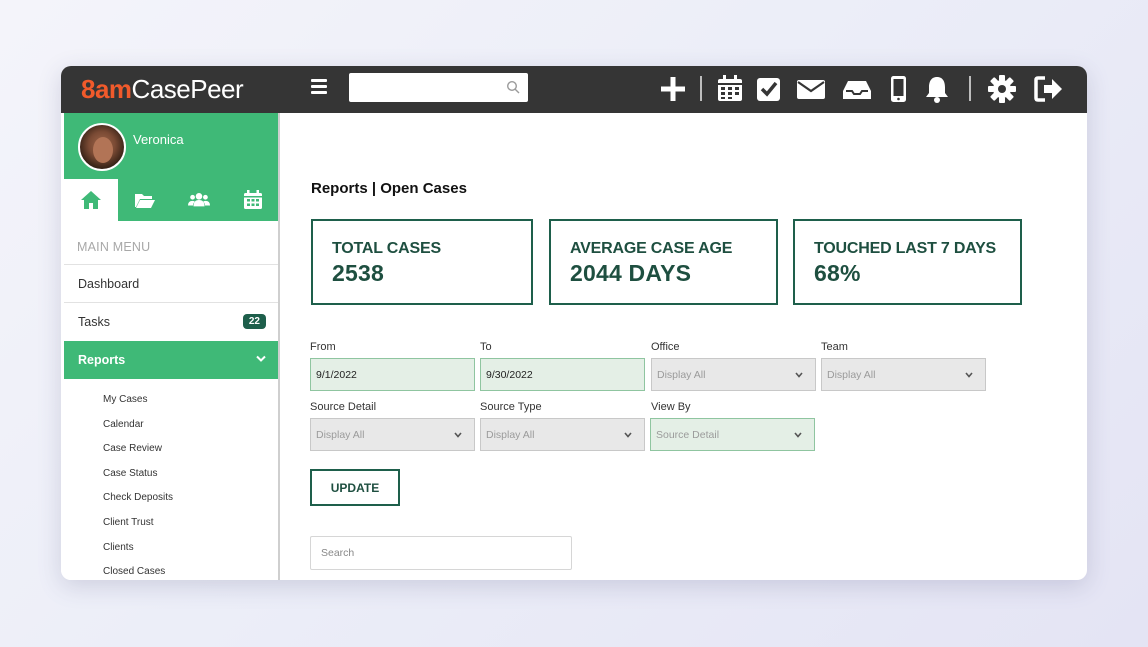 The image size is (1148, 647). I want to click on user-profile-panel: Veronica, so click(171, 167).